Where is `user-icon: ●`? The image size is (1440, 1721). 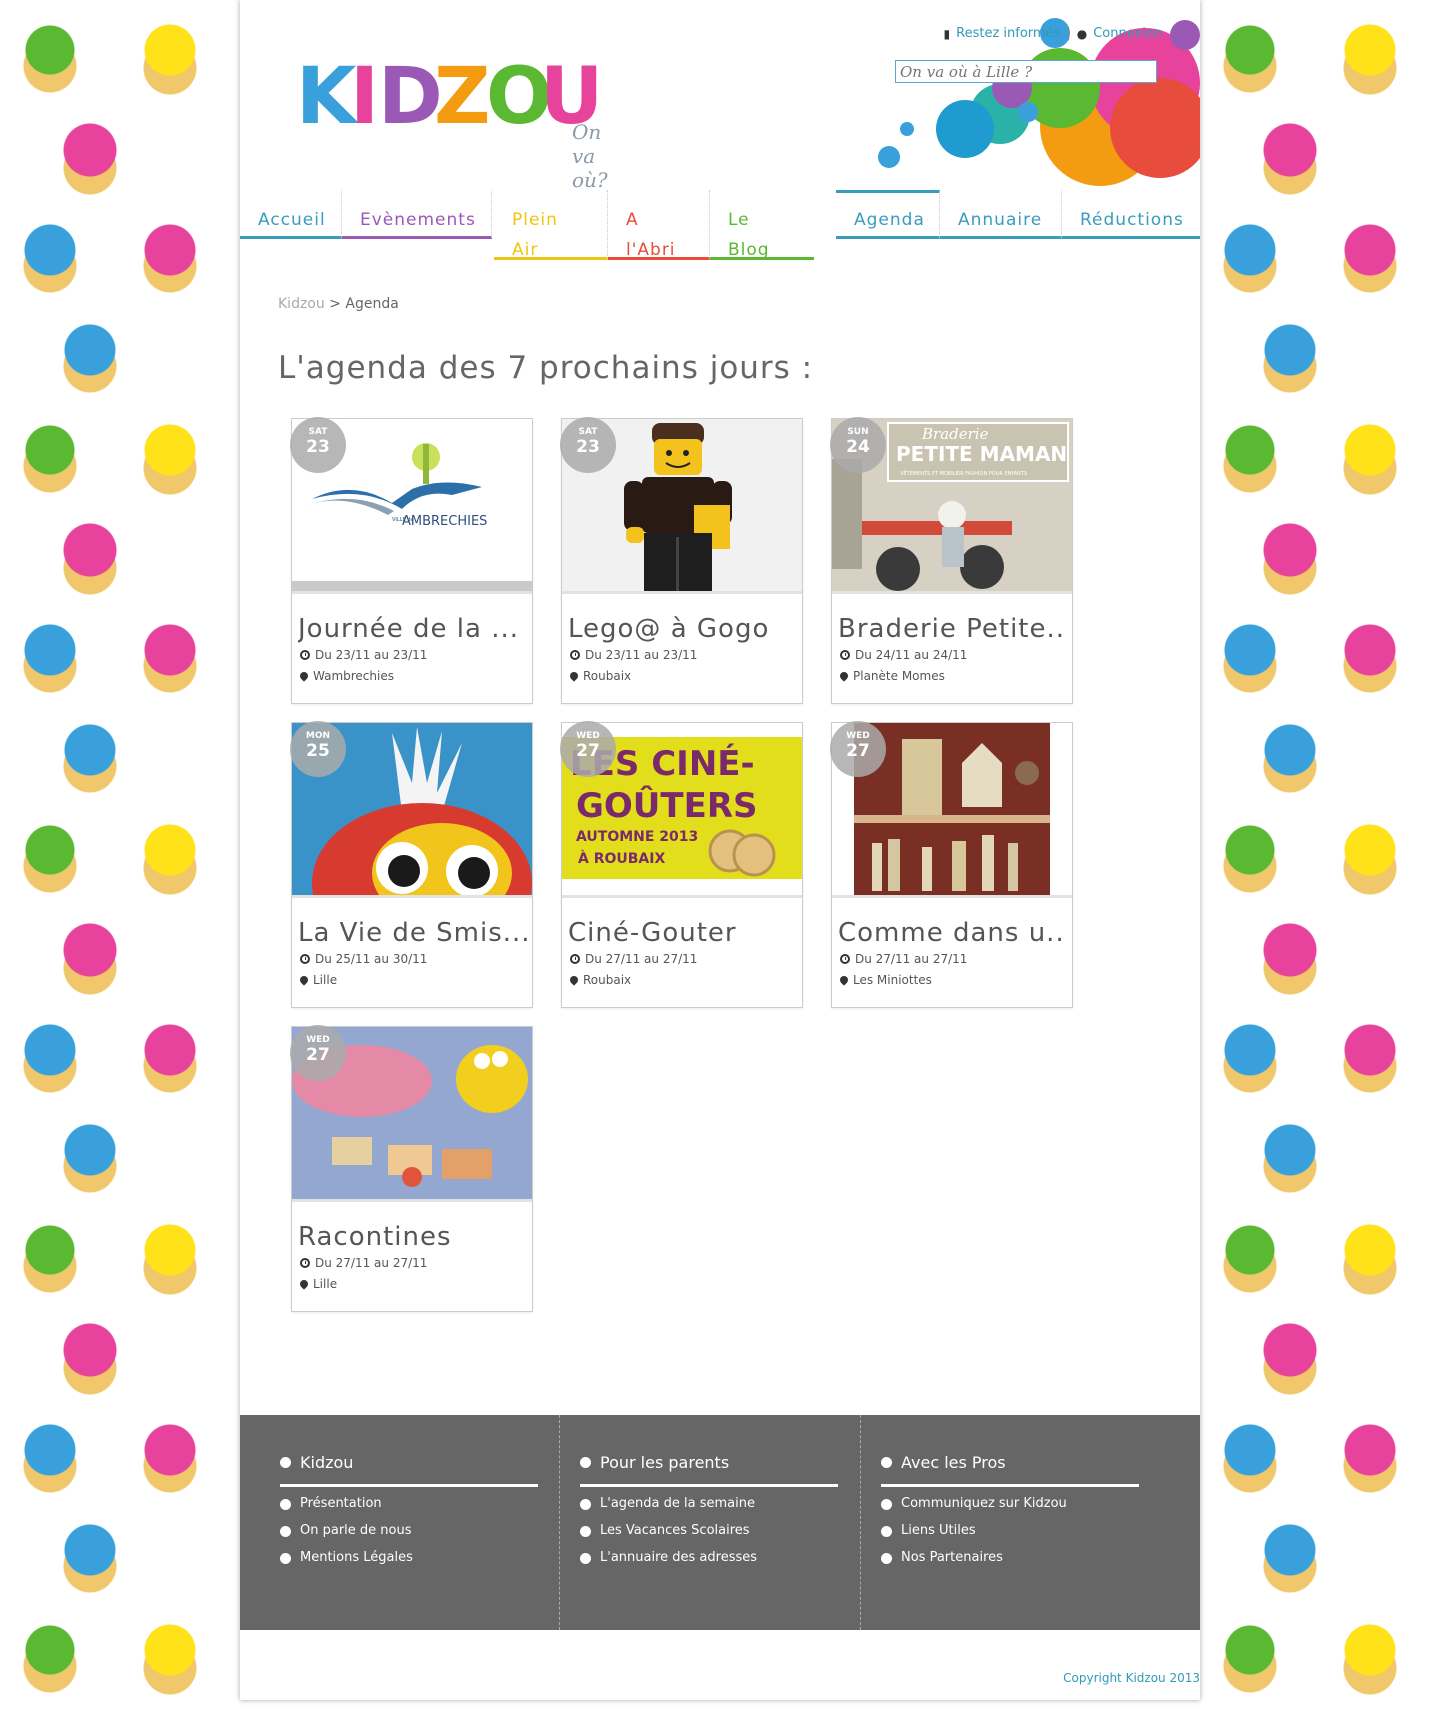
user-icon: ● is located at coordinates (1082, 33).